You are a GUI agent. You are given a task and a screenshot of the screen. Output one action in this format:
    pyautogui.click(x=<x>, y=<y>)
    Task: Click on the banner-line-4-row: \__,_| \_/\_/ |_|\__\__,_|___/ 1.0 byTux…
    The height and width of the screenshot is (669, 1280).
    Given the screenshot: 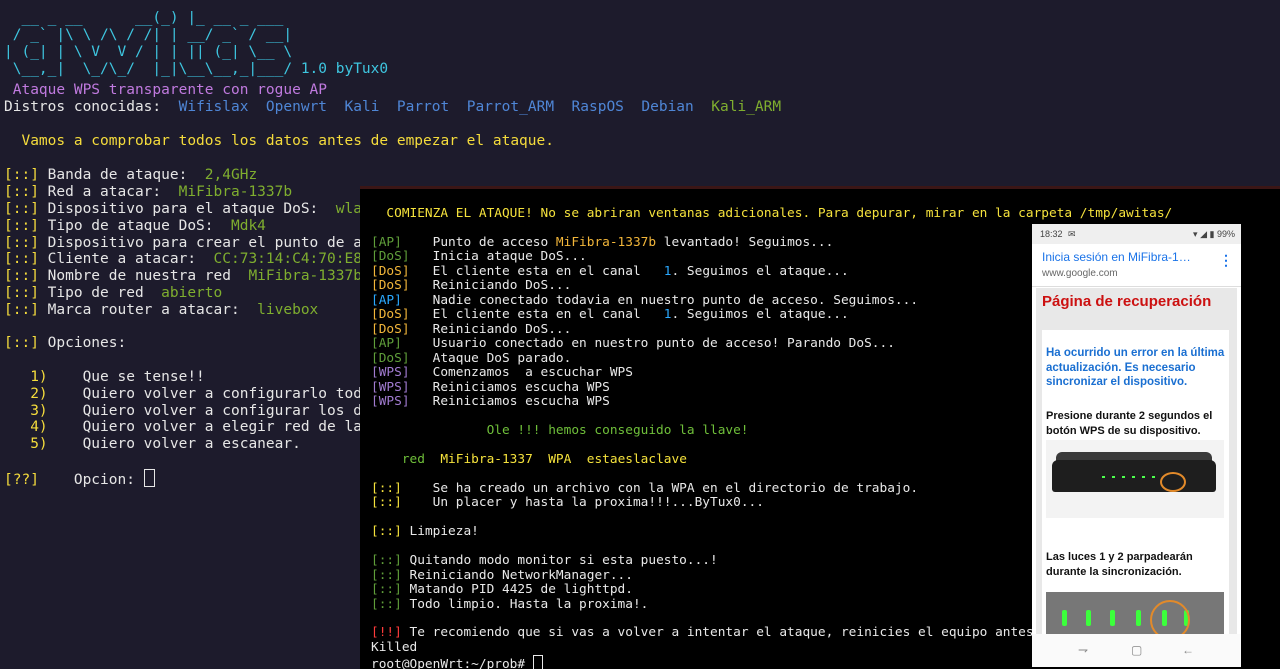 What is the action you would take?
    pyautogui.click(x=196, y=69)
    